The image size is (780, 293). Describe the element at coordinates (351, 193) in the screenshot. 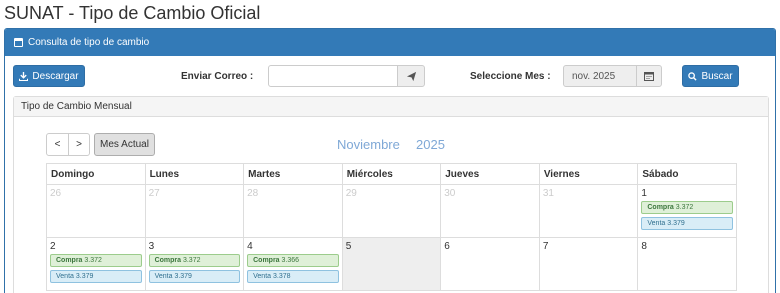

I see `day-number: 29` at that location.